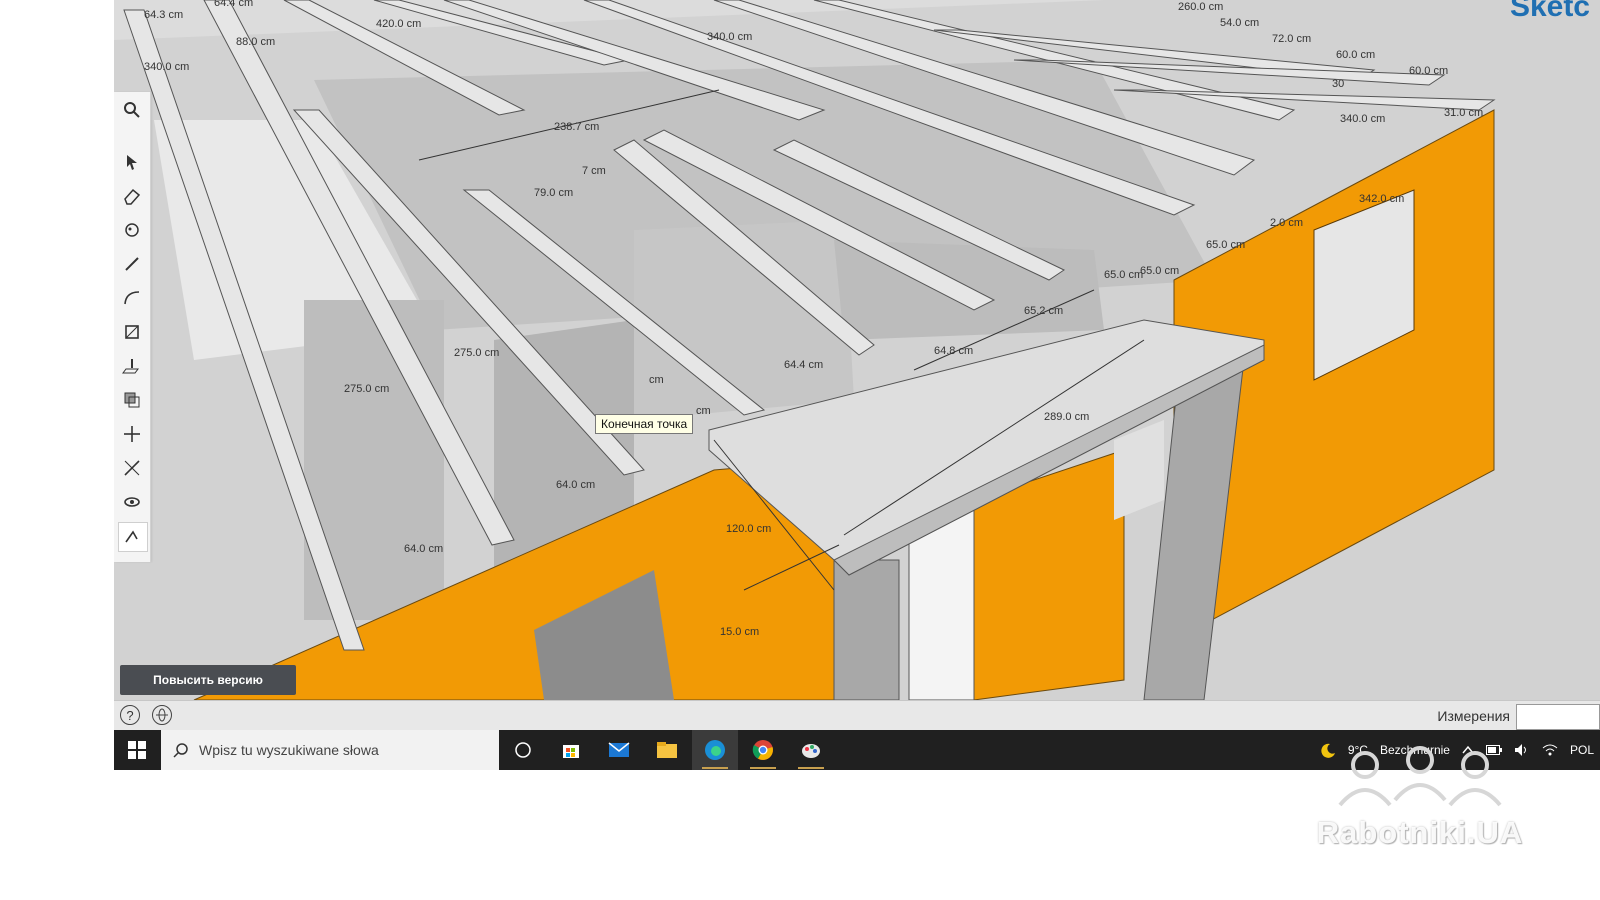  Describe the element at coordinates (1558, 717) in the screenshot. I see `measurements-input` at that location.